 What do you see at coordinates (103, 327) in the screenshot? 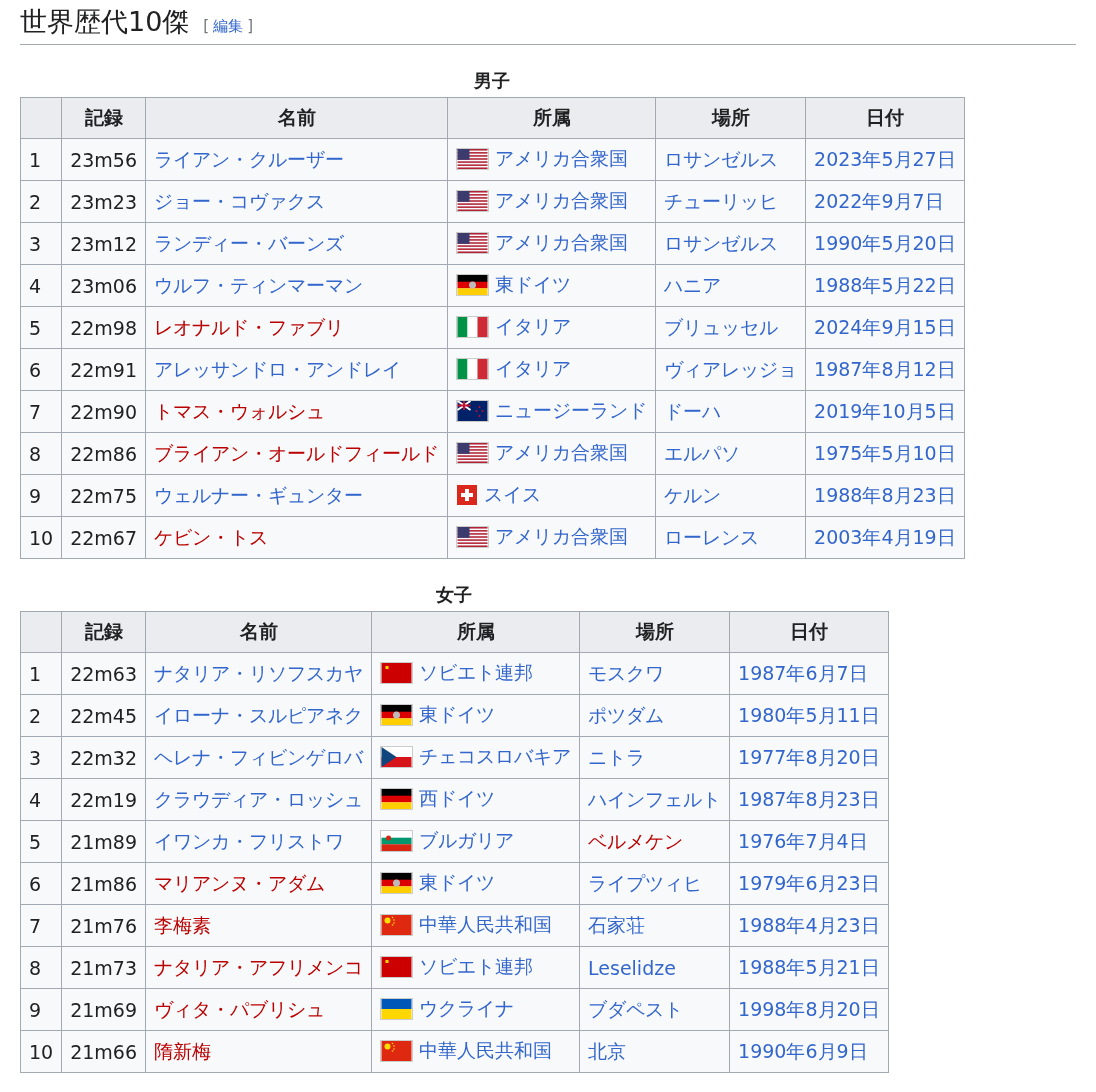
I see `record-cell: 22m98` at bounding box center [103, 327].